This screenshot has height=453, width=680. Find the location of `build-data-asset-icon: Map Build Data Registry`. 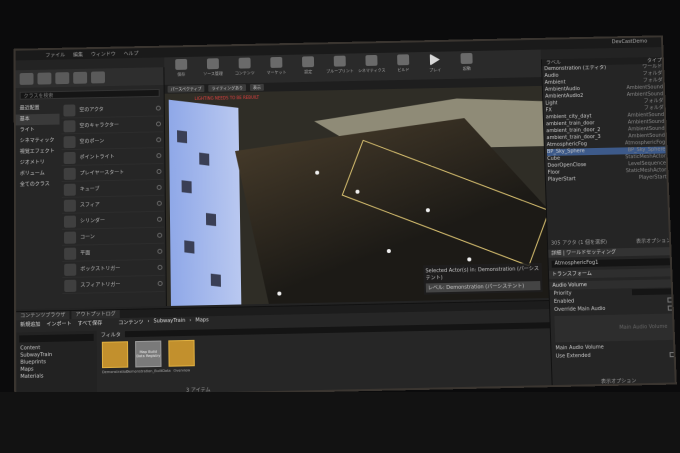

build-data-asset-icon: Map Build Data Registry is located at coordinates (148, 354).